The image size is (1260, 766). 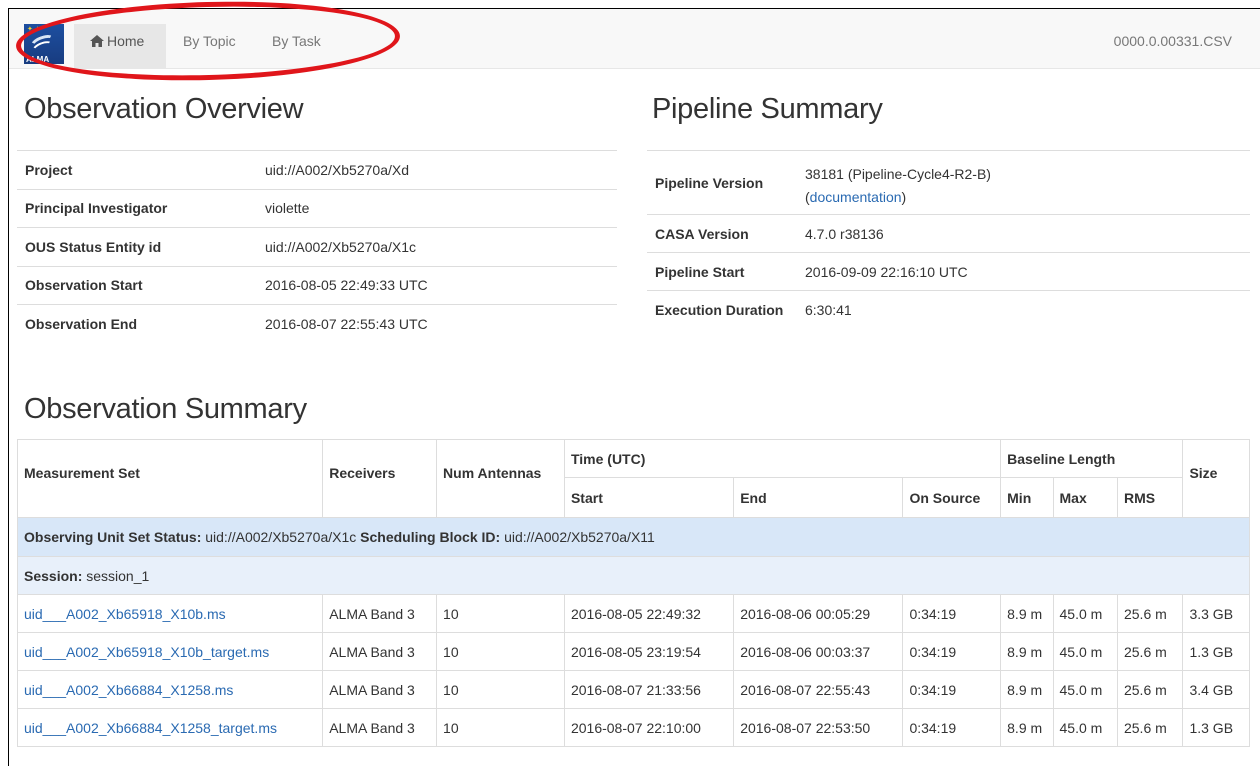 I want to click on ous-label: Observing Unit Set Status:, so click(x=113, y=537).